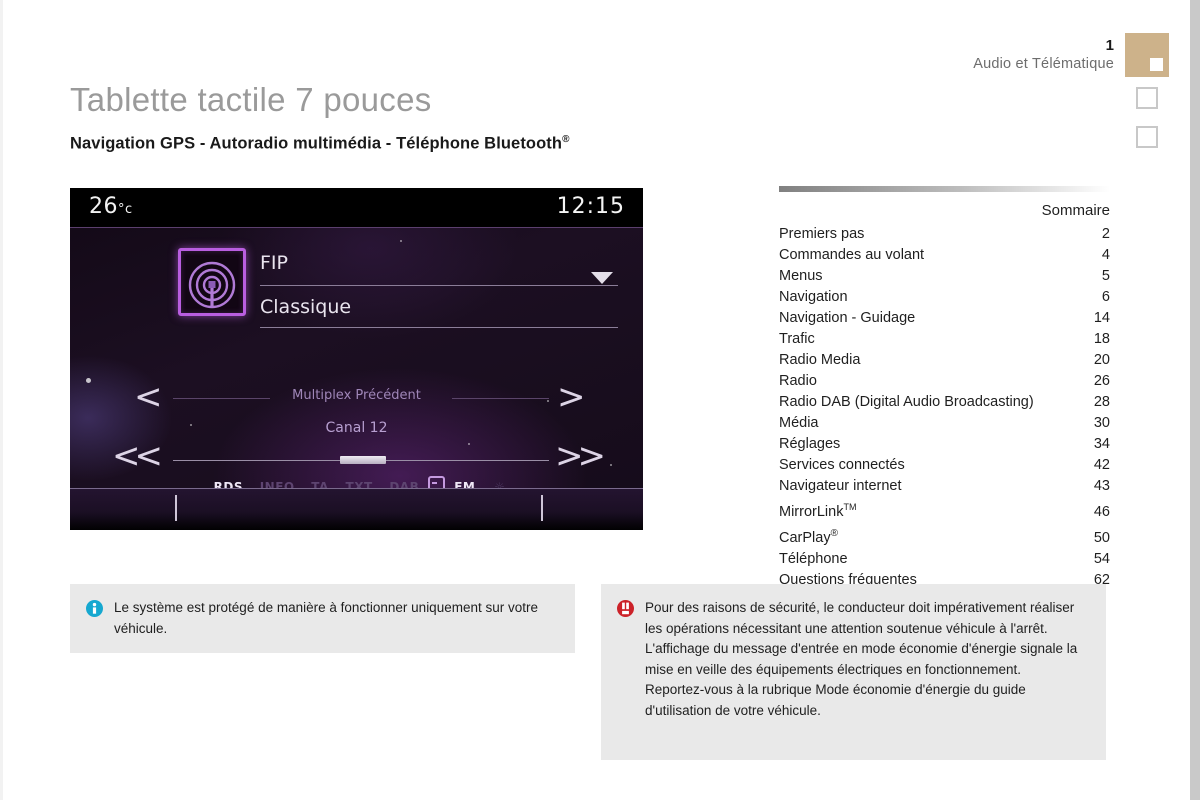  What do you see at coordinates (810, 444) in the screenshot?
I see `toc-entry-label: Réglages` at bounding box center [810, 444].